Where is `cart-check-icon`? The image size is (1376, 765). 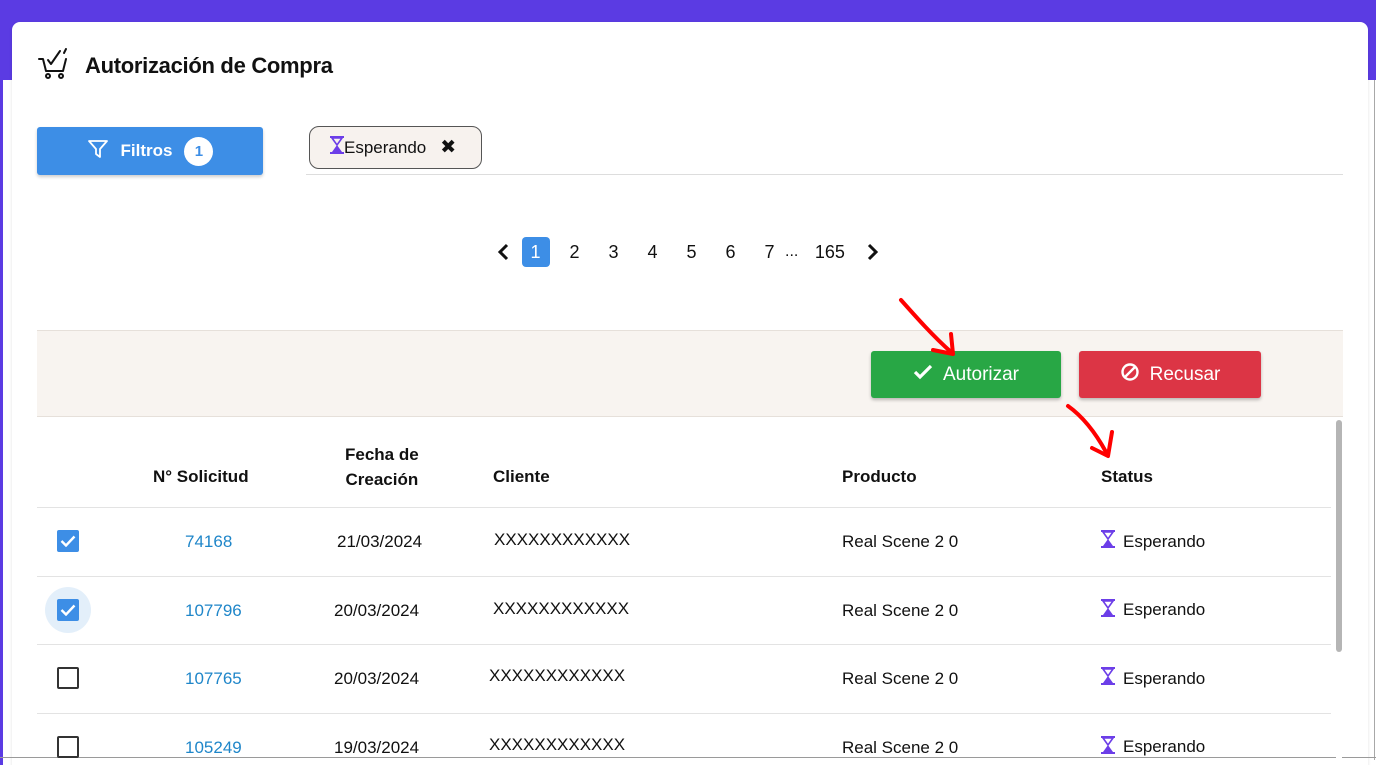 cart-check-icon is located at coordinates (54, 66).